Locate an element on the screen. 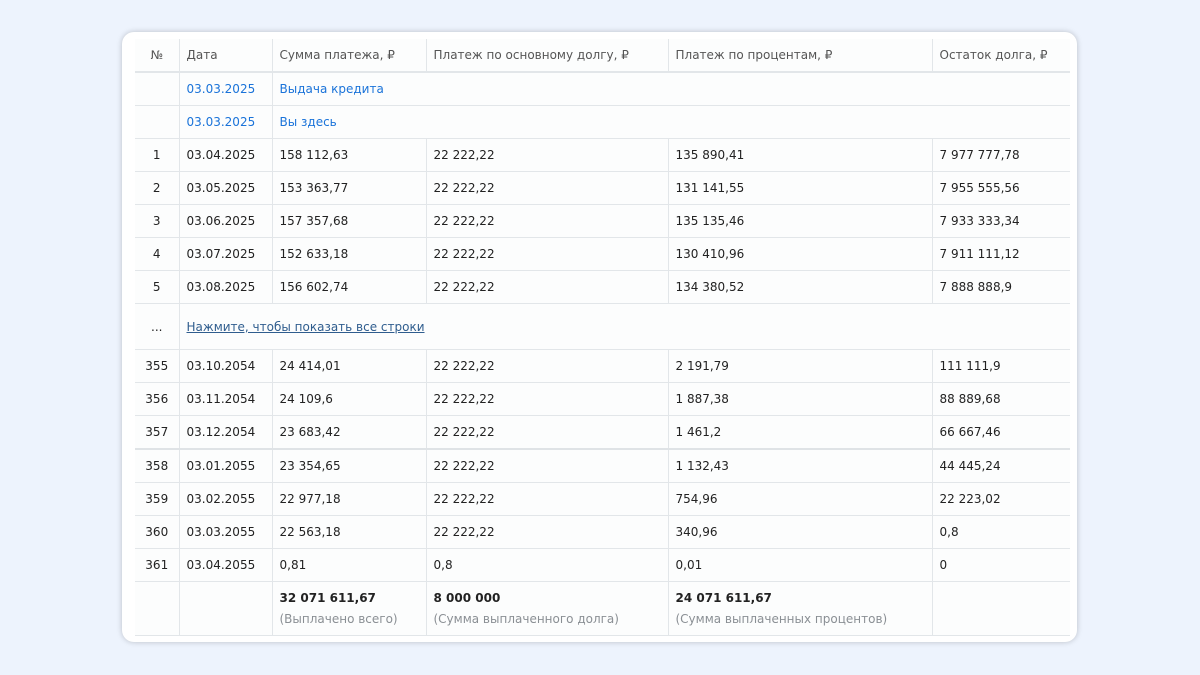 The image size is (1200, 675). row-number: 356 is located at coordinates (157, 399).